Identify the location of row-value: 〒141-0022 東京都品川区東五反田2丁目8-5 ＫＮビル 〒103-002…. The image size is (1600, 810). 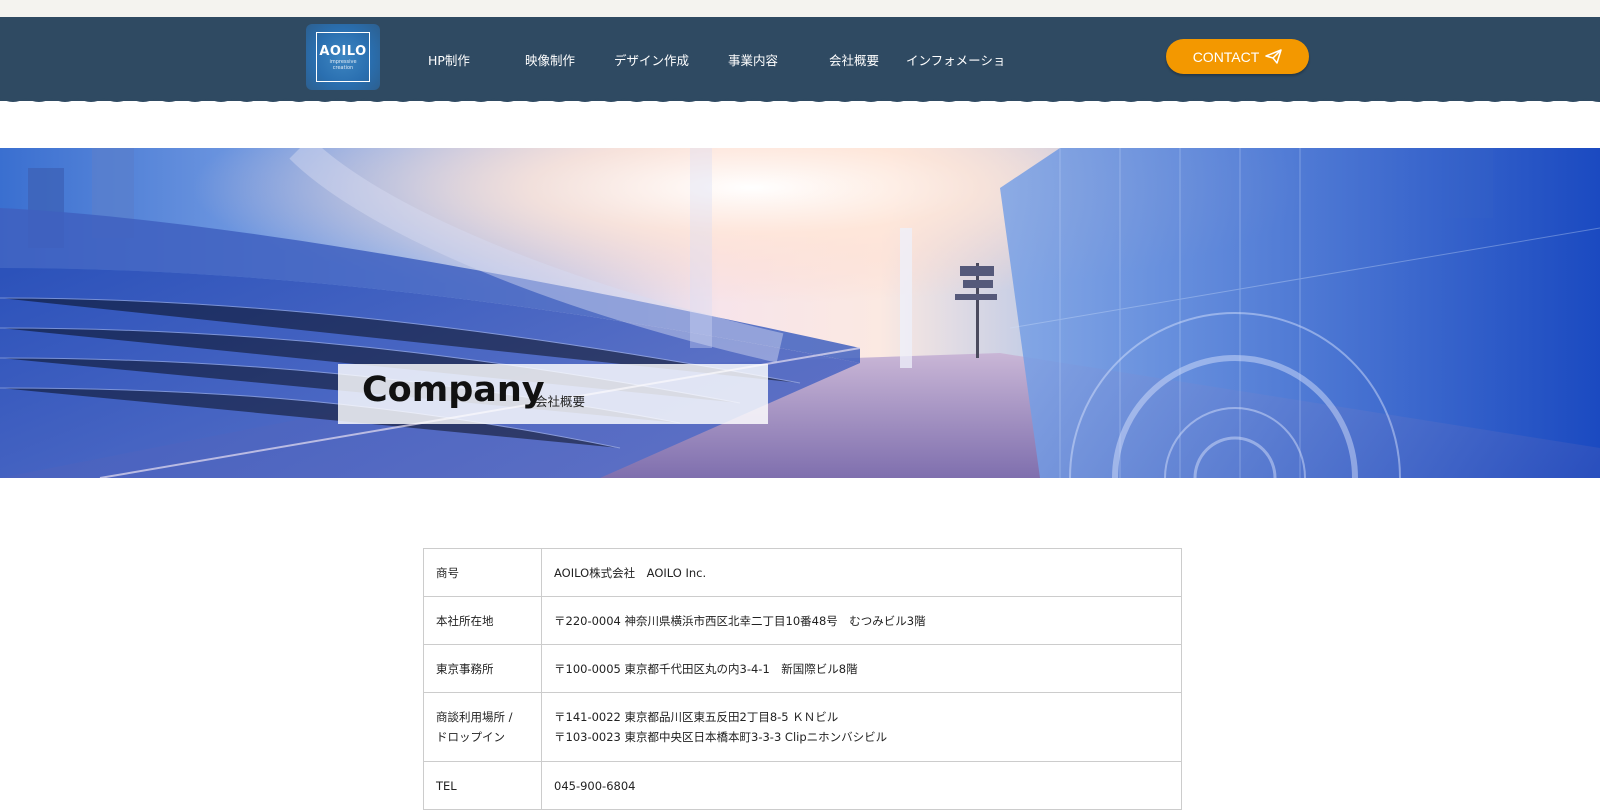
(861, 727).